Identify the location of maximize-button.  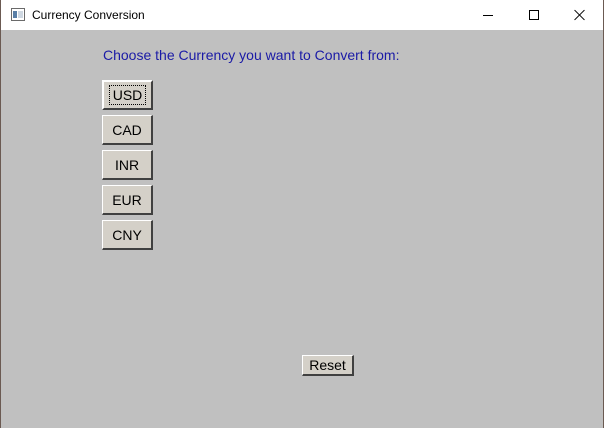
(534, 15).